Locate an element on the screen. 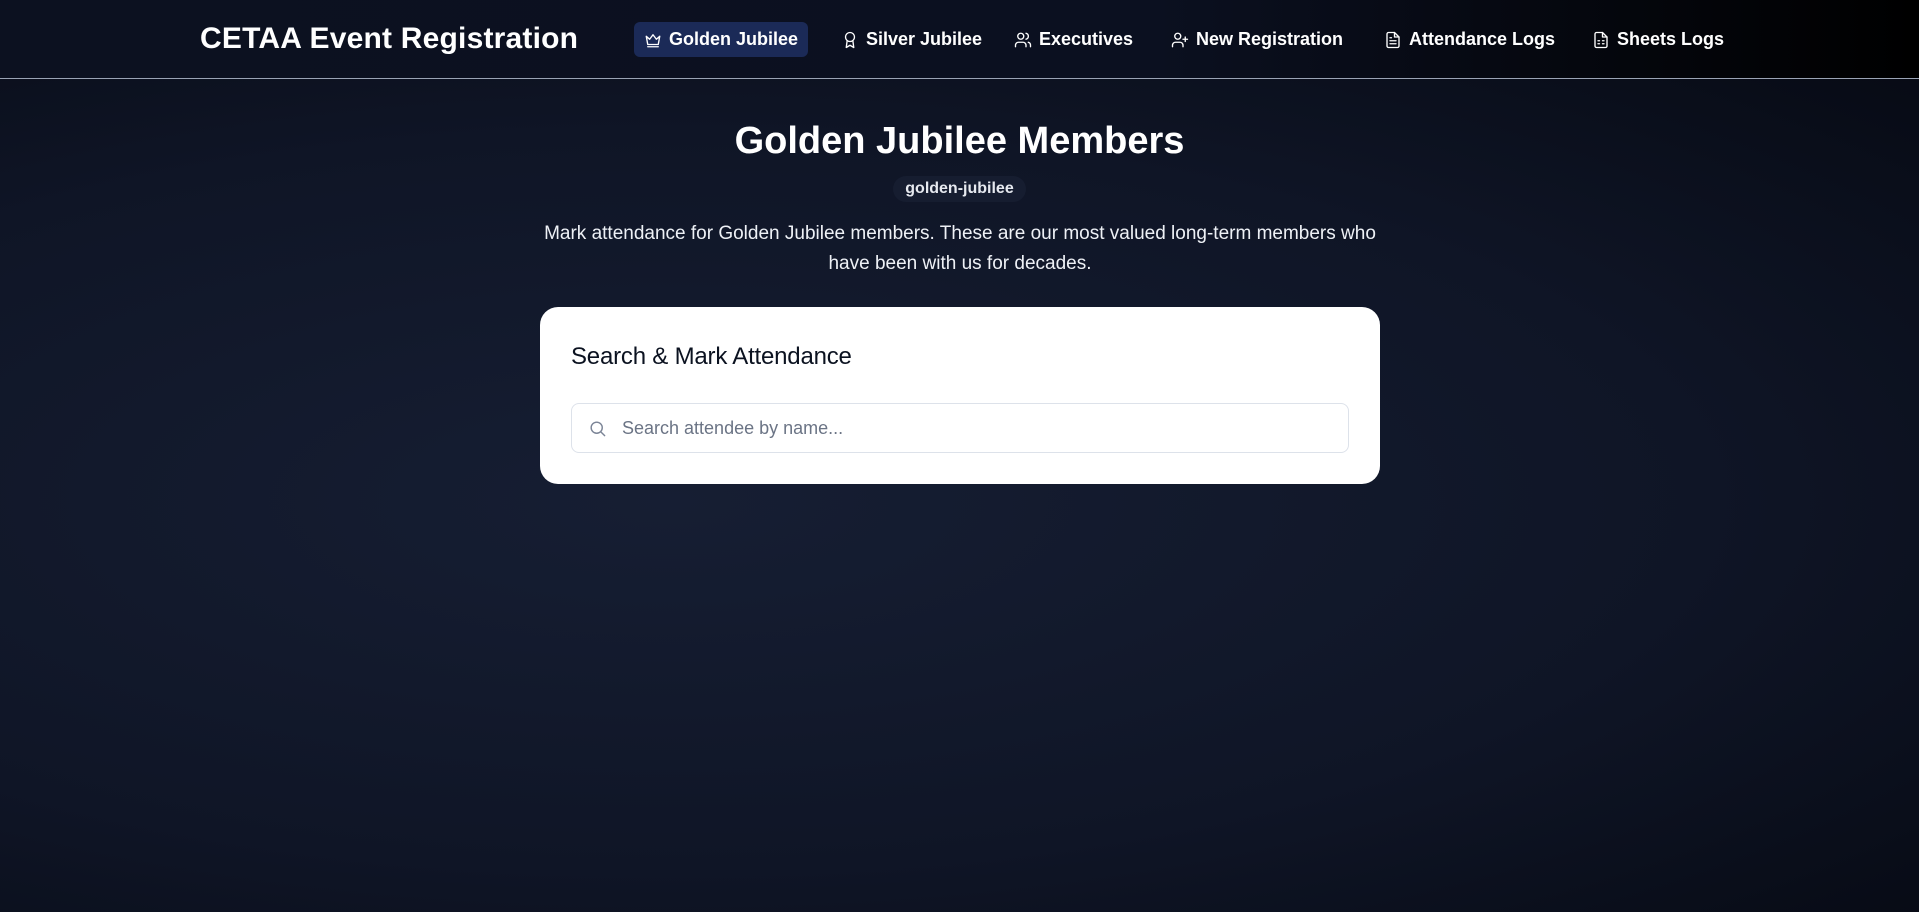  nav-attendance-logs: Attendance Logs is located at coordinates (1469, 39).